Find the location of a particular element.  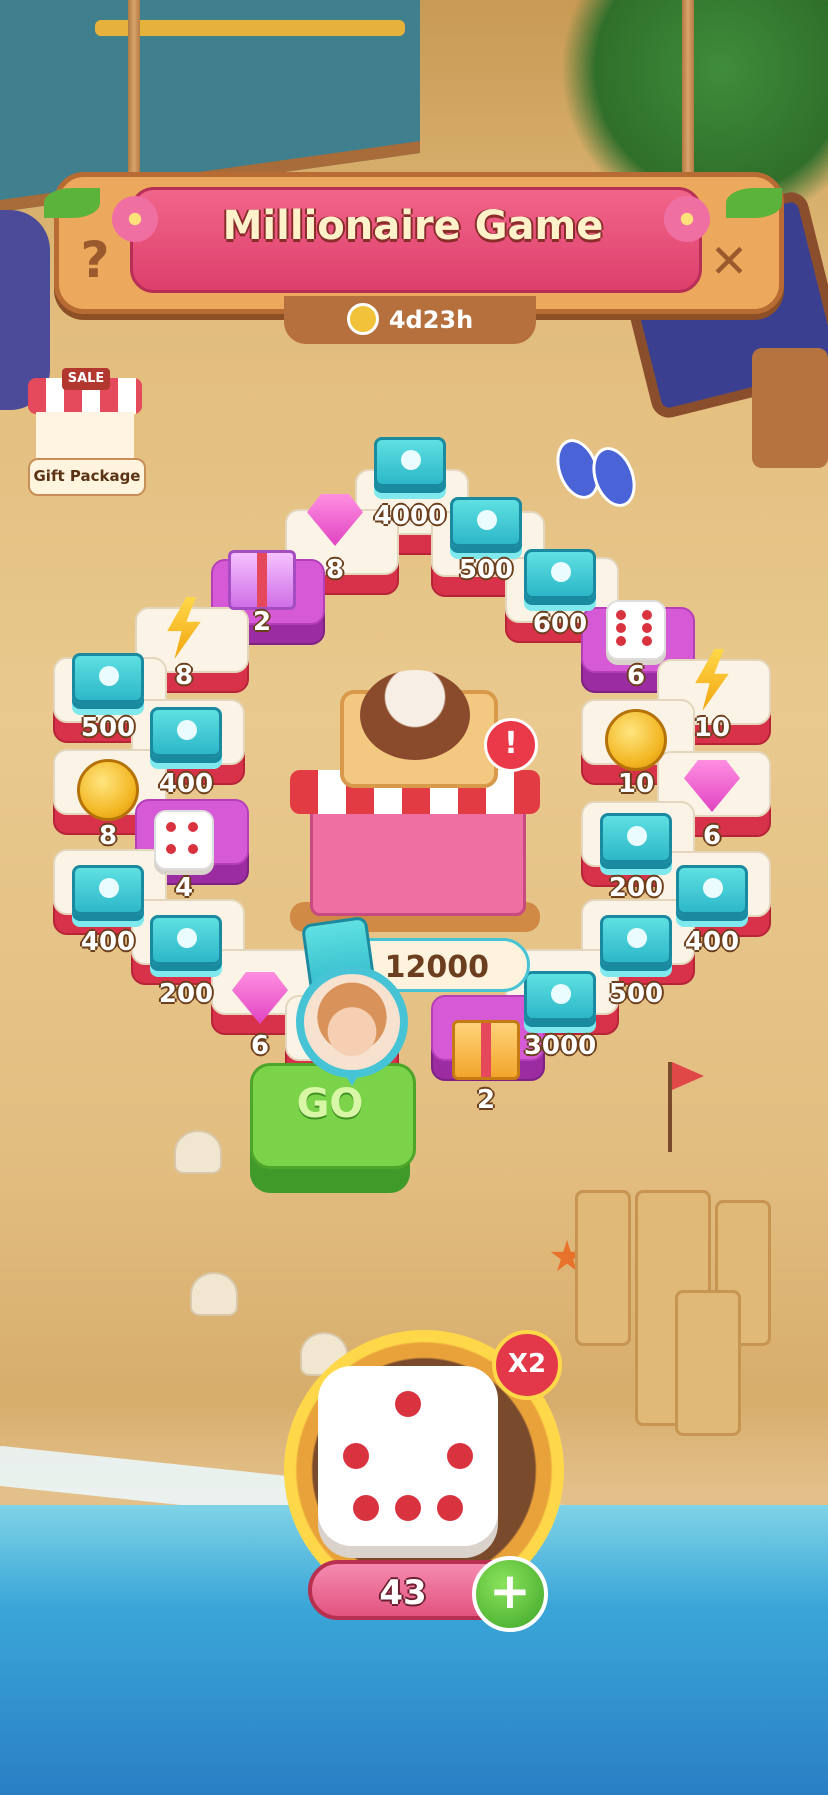

page-title: Millionaire Game is located at coordinates (413, 226).